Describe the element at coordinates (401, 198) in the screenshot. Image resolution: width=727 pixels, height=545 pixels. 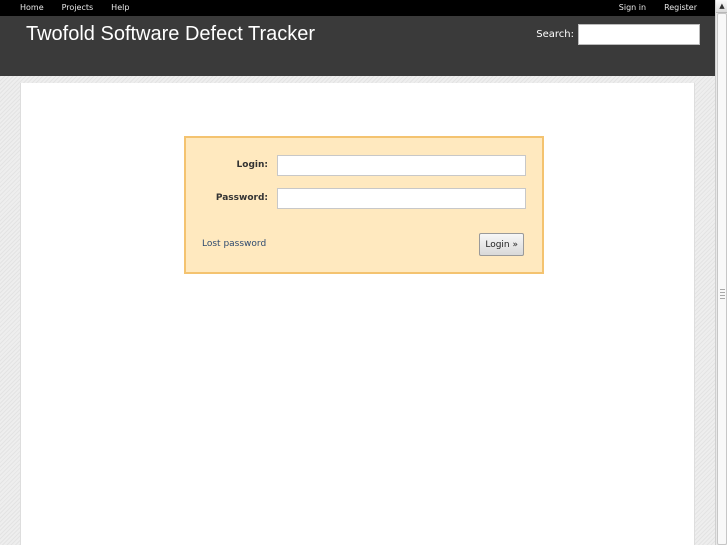
I see `password-input` at that location.